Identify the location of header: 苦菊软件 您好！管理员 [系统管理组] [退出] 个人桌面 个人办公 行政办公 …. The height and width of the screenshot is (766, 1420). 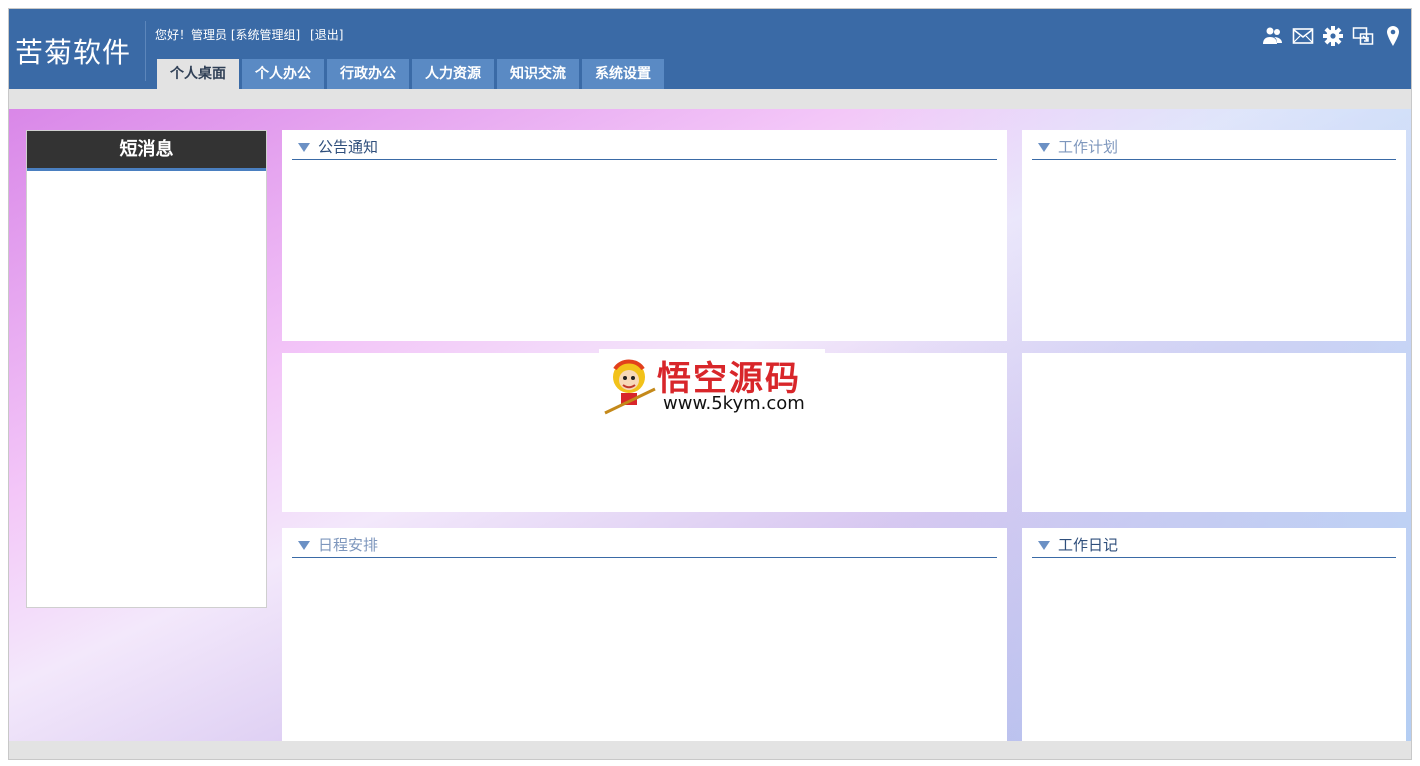
(710, 49).